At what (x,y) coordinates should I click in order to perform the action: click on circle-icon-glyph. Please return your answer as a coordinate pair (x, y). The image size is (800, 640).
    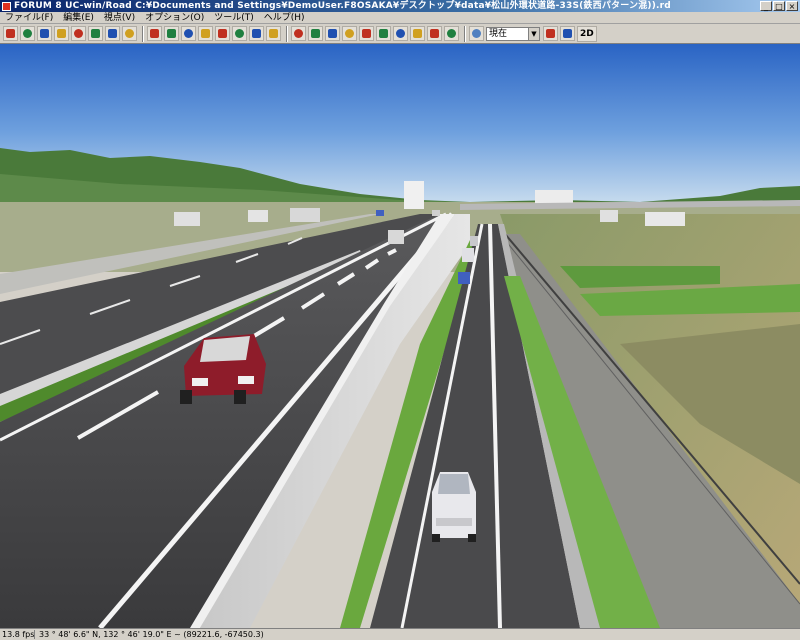
    Looking at the image, I should click on (366, 33).